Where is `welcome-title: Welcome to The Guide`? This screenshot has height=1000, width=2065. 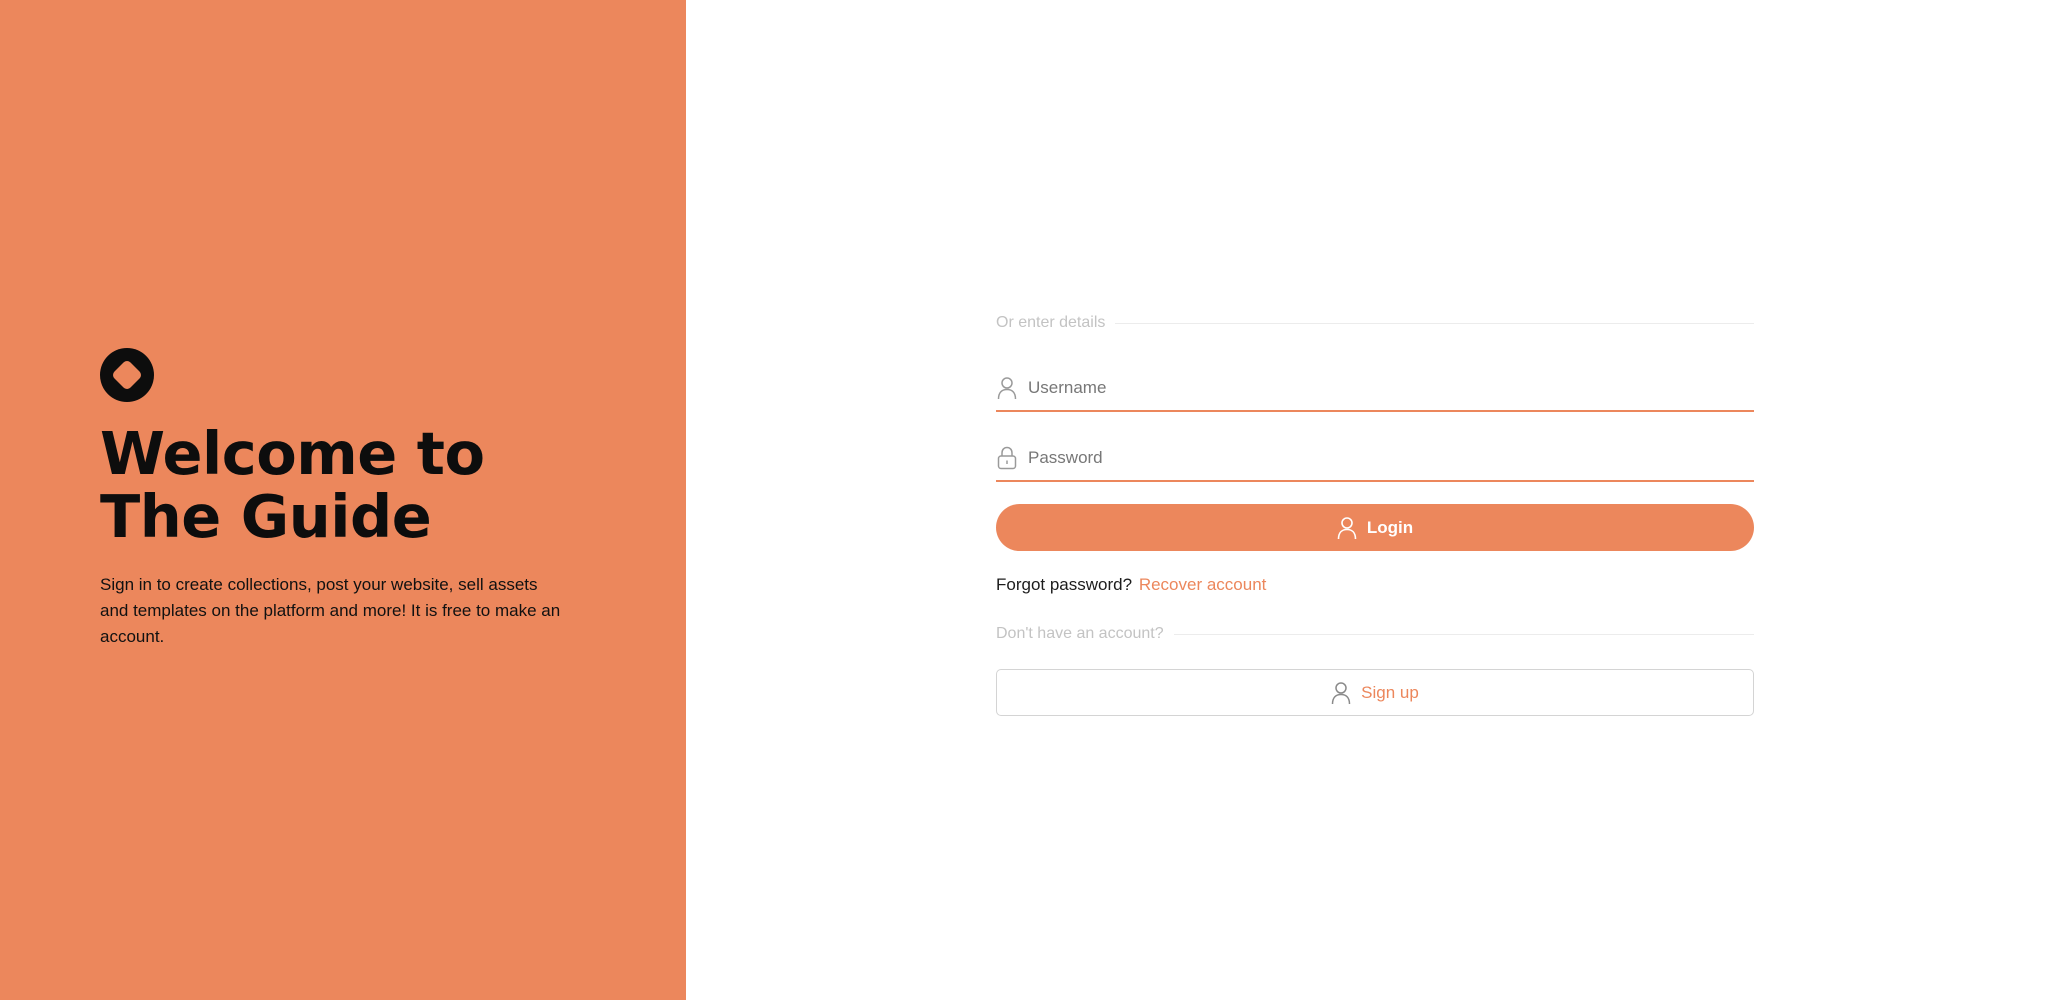 welcome-title: Welcome to The Guide is located at coordinates (360, 485).